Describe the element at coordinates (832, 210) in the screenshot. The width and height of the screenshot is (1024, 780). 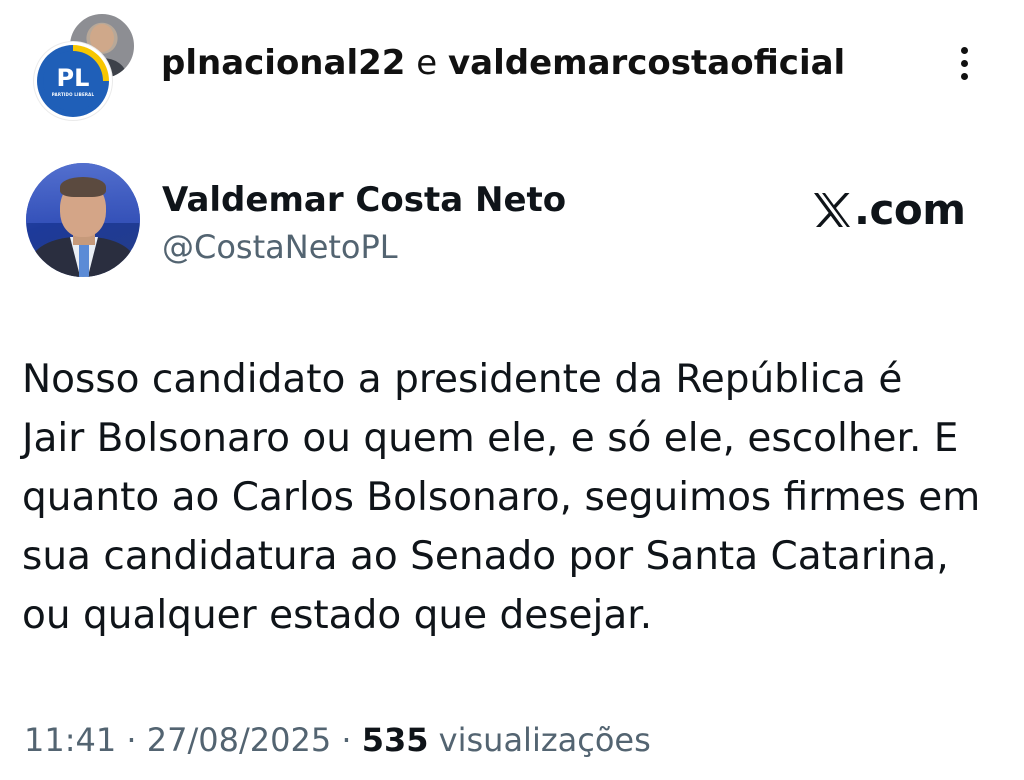
I see `x-logo-icon` at that location.